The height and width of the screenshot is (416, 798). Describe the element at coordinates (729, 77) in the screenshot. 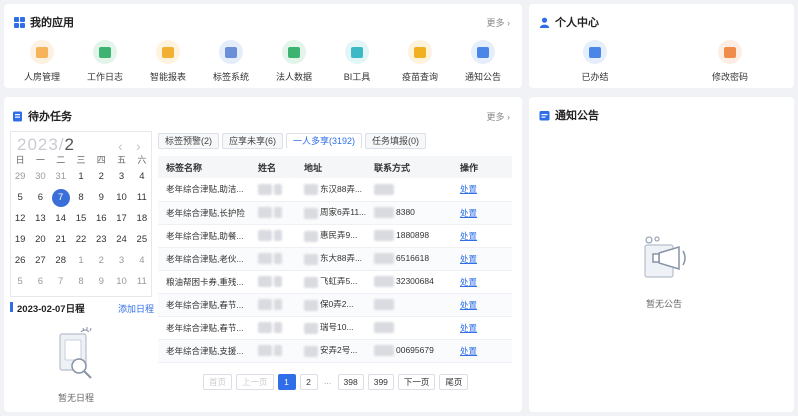

I see `personal-label: 修改密码` at that location.